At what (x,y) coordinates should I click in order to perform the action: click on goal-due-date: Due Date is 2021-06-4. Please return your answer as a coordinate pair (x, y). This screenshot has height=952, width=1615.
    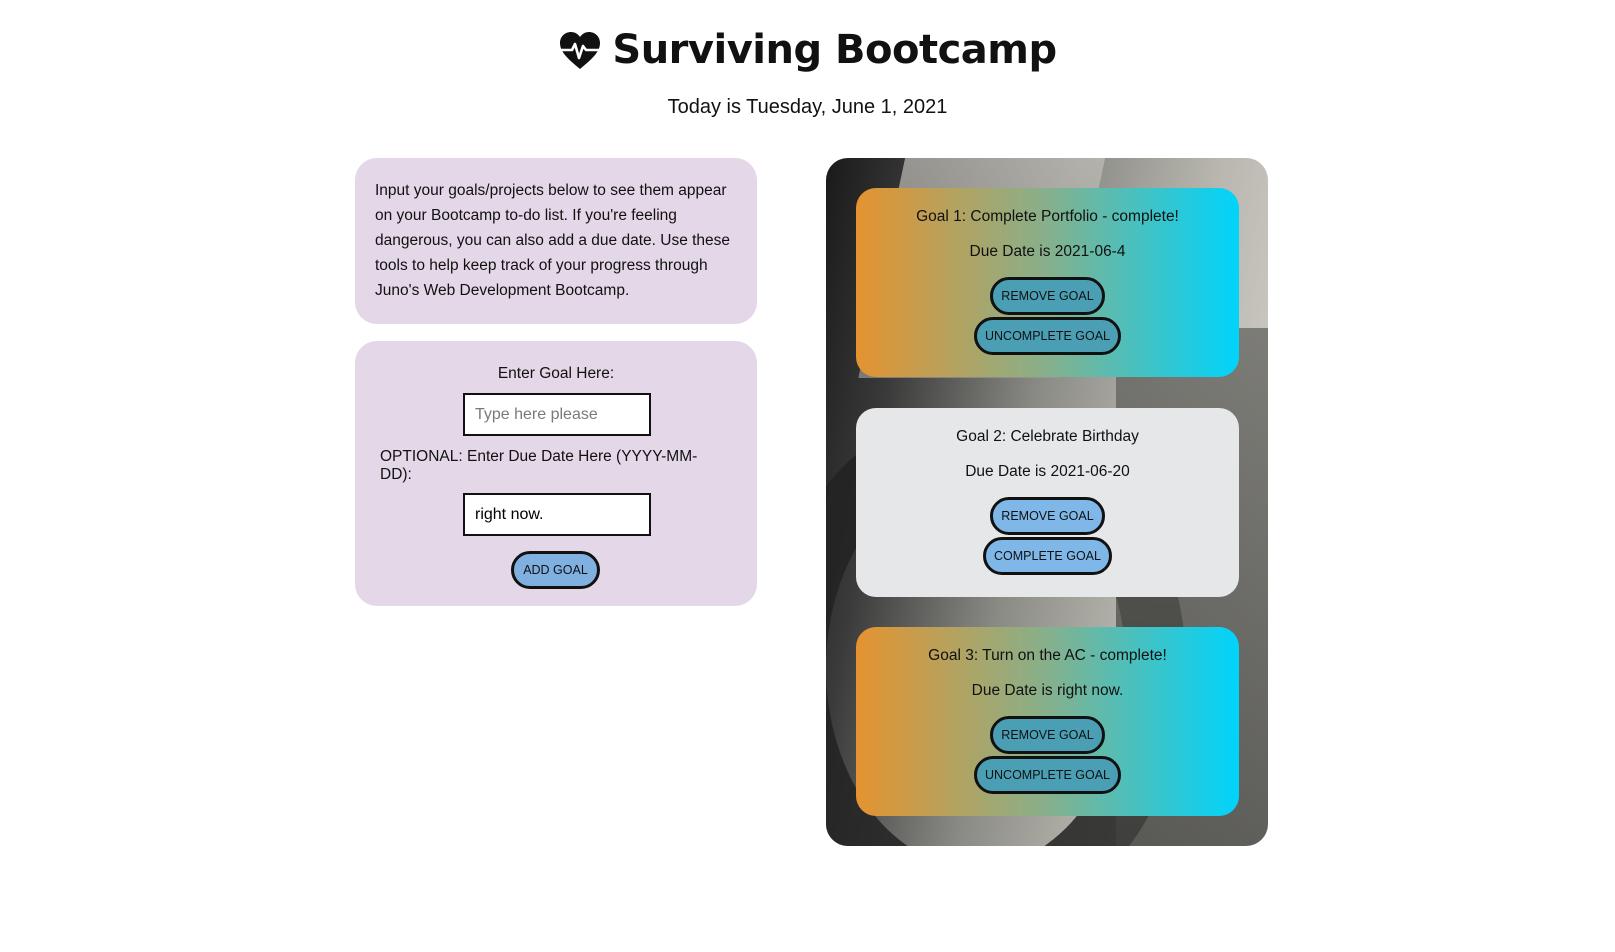
    Looking at the image, I should click on (1047, 251).